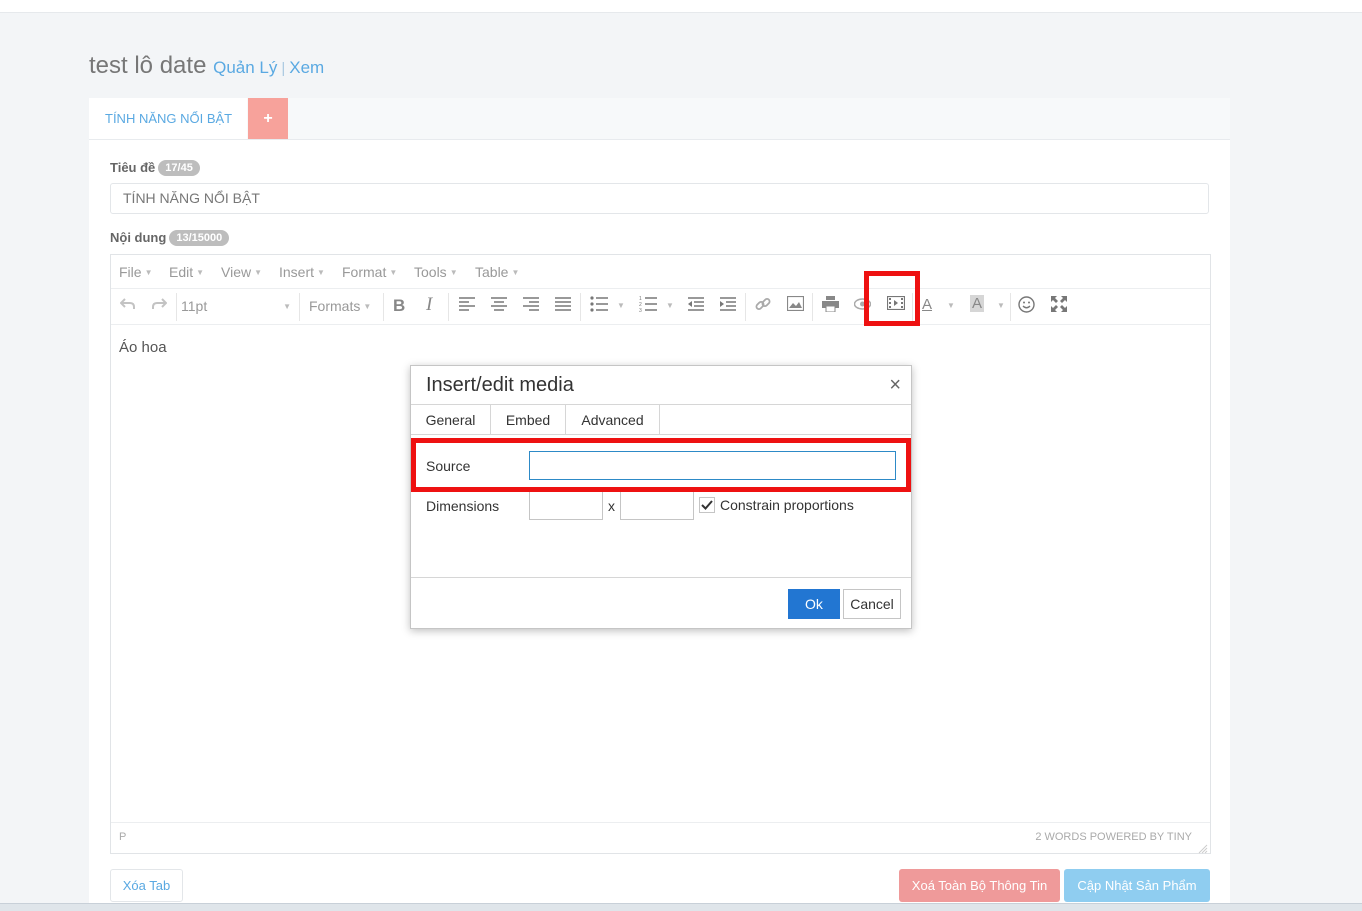  I want to click on cancel-button: Cancel, so click(872, 604).